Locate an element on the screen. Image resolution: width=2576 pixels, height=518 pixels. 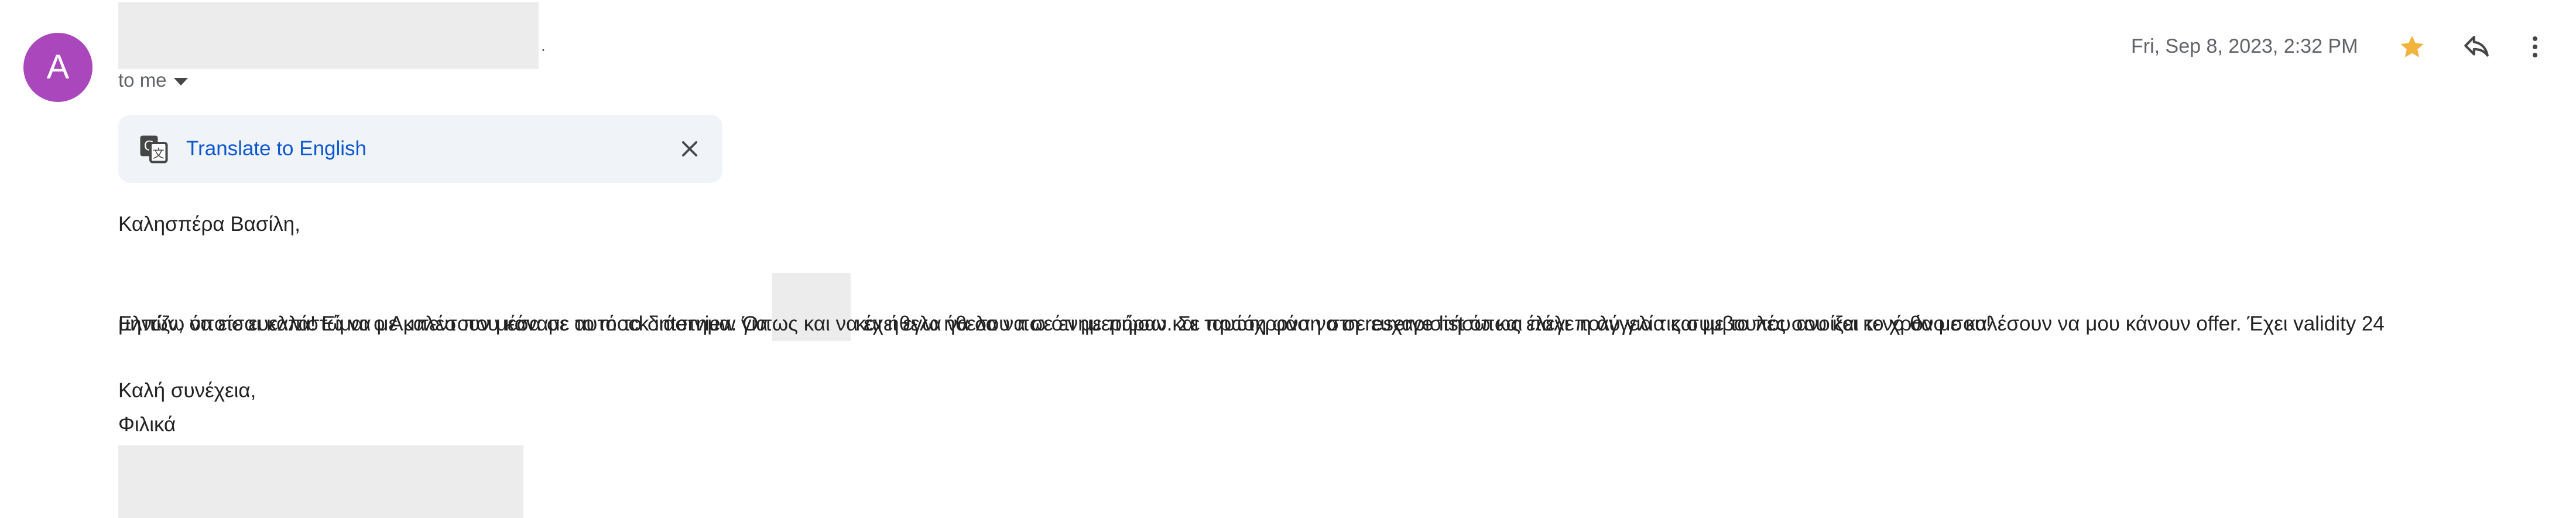
reply-button is located at coordinates (2476, 46).